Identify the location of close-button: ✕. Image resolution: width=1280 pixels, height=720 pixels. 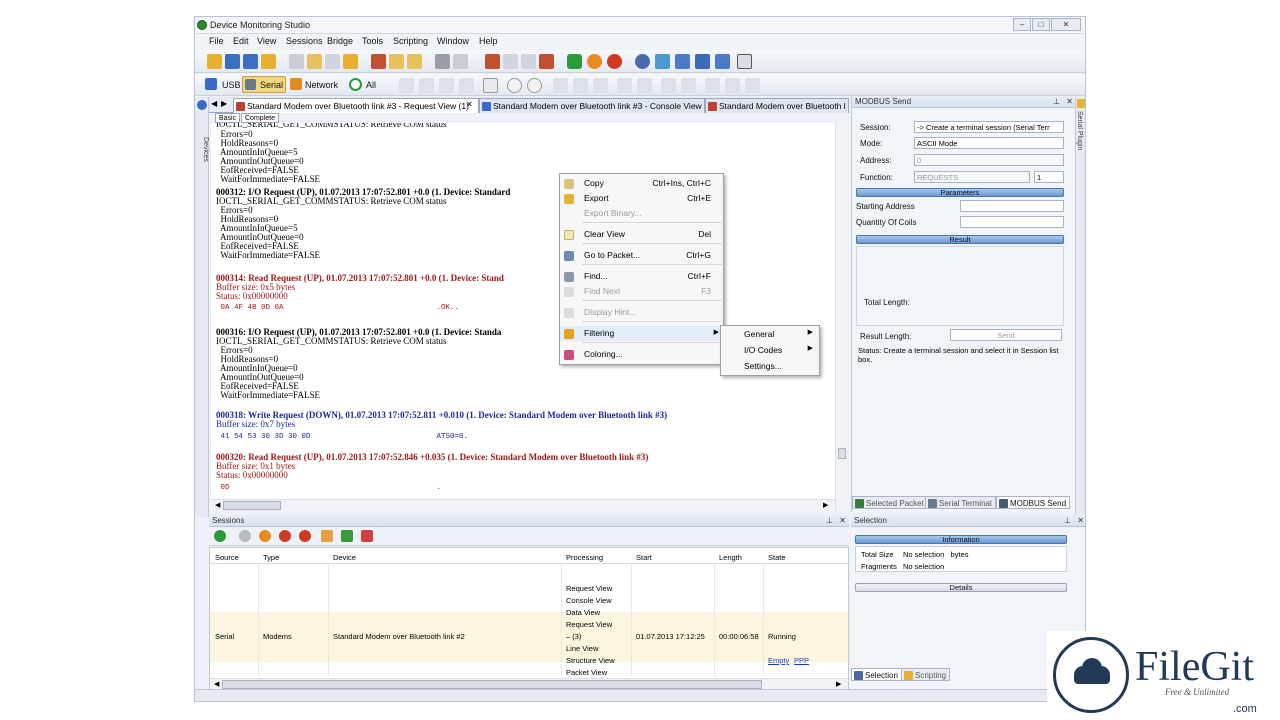
(1066, 24).